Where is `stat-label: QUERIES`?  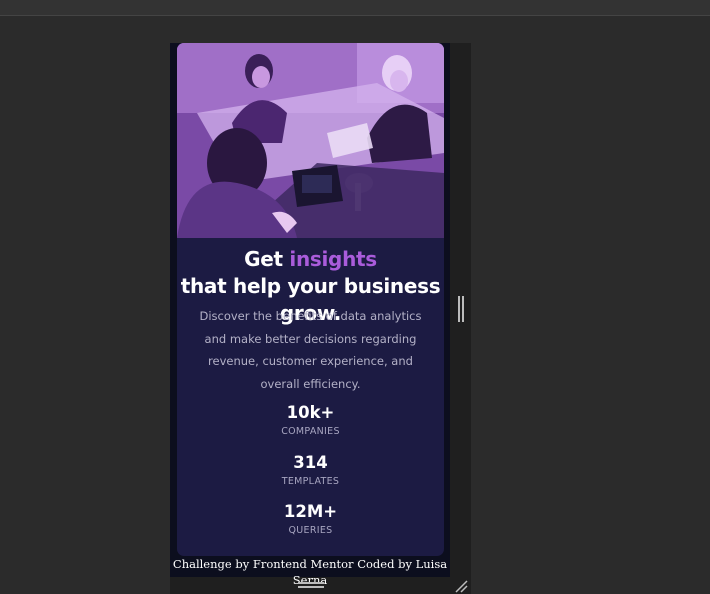
stat-label: QUERIES is located at coordinates (310, 530).